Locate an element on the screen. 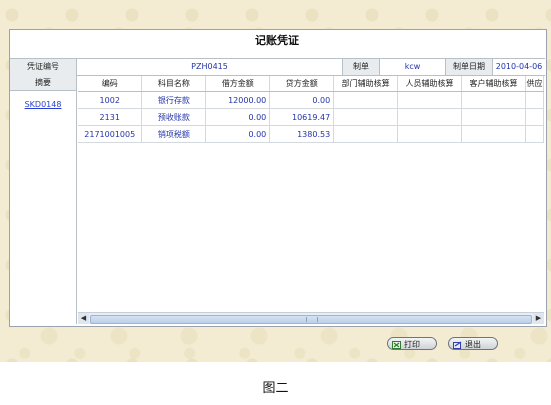 This screenshot has width=551, height=405. col-account-name: 科目名称 is located at coordinates (174, 84).